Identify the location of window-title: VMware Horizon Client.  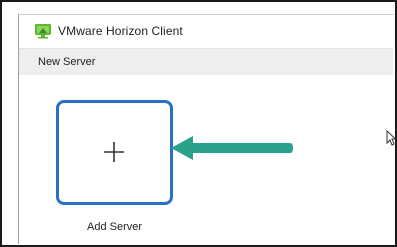
(120, 31).